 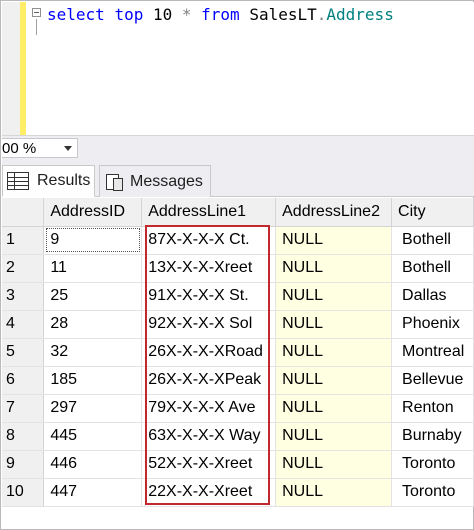 I want to click on column-header-addressline2: AddressLine2, so click(x=334, y=212).